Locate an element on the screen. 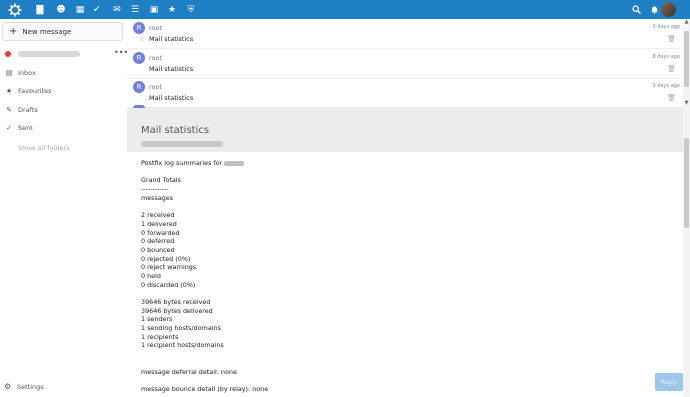  star-icon: ☆ is located at coordinates (142, 39).